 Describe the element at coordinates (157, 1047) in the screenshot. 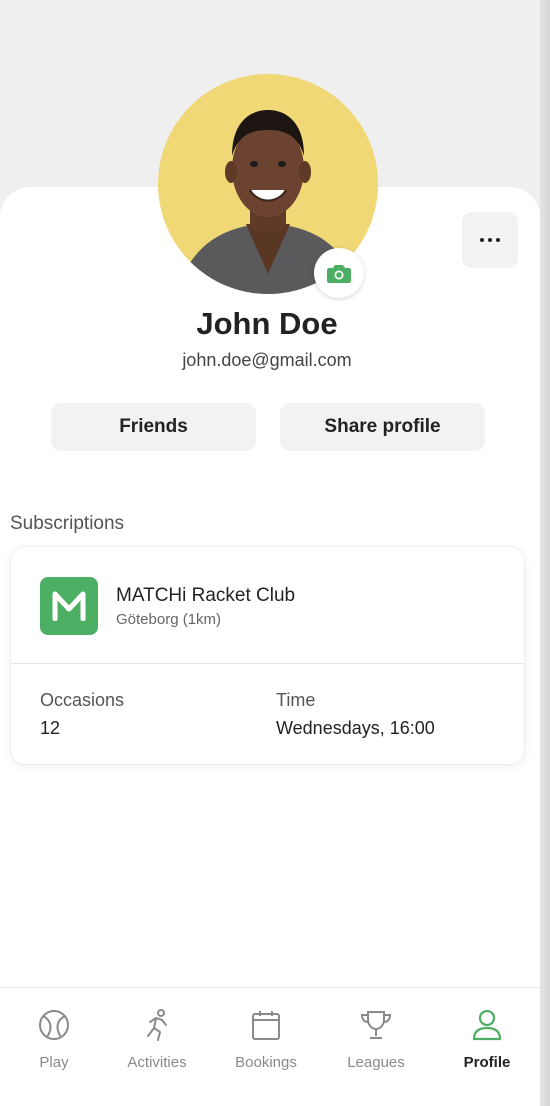

I see `nav-item-activities: Activities` at that location.